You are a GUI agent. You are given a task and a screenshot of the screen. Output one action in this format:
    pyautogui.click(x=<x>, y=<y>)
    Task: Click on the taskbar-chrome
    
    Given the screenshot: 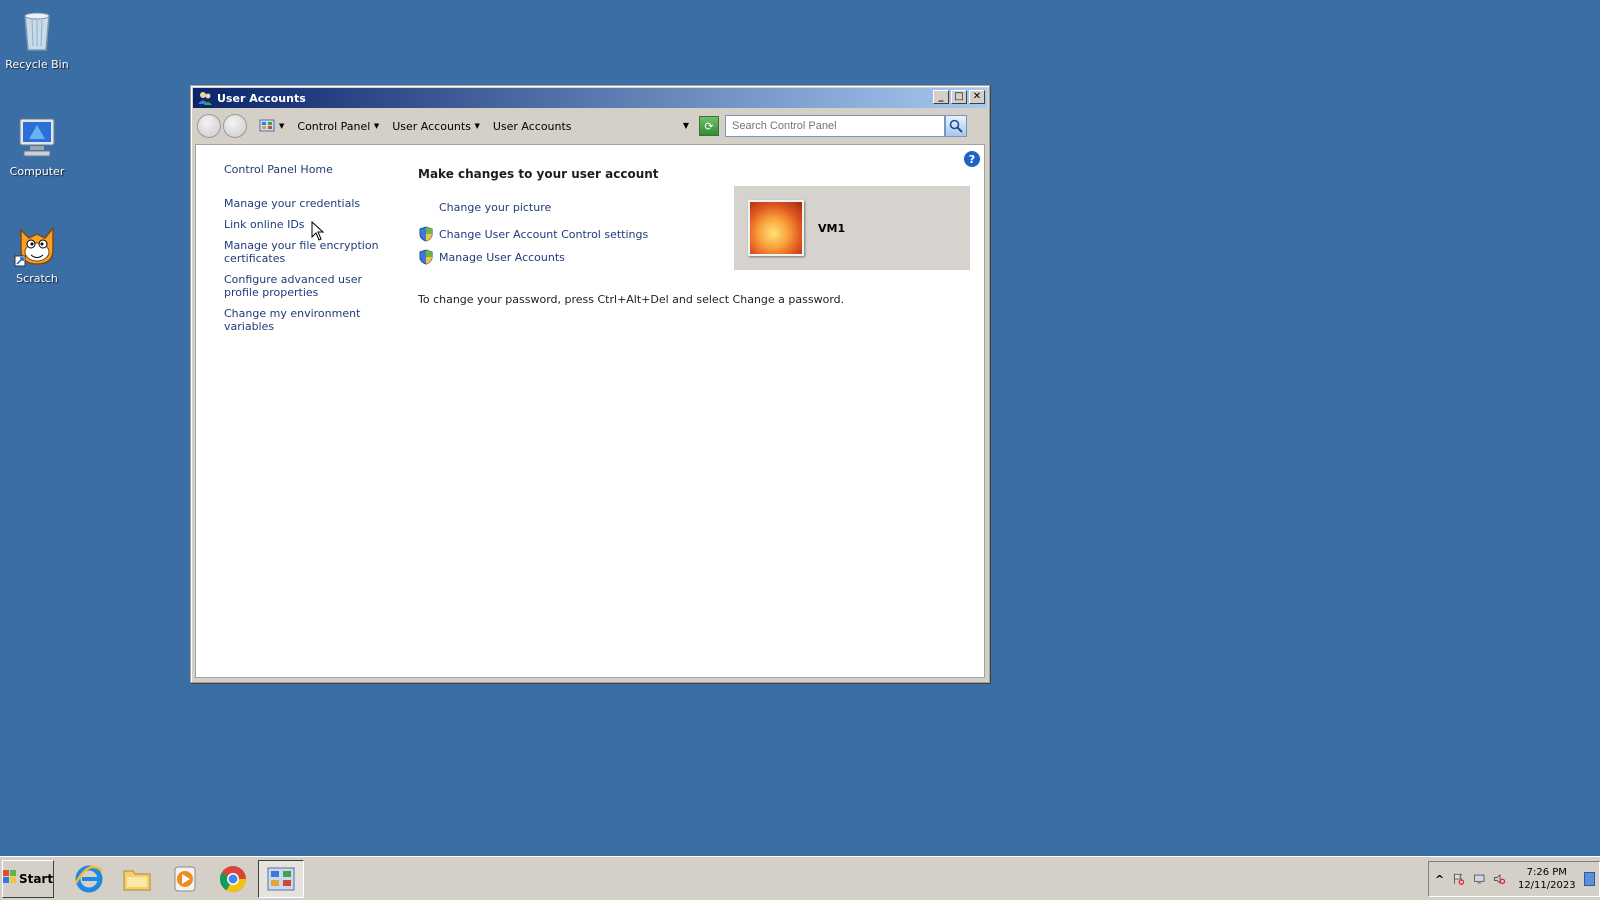 What is the action you would take?
    pyautogui.click(x=233, y=879)
    